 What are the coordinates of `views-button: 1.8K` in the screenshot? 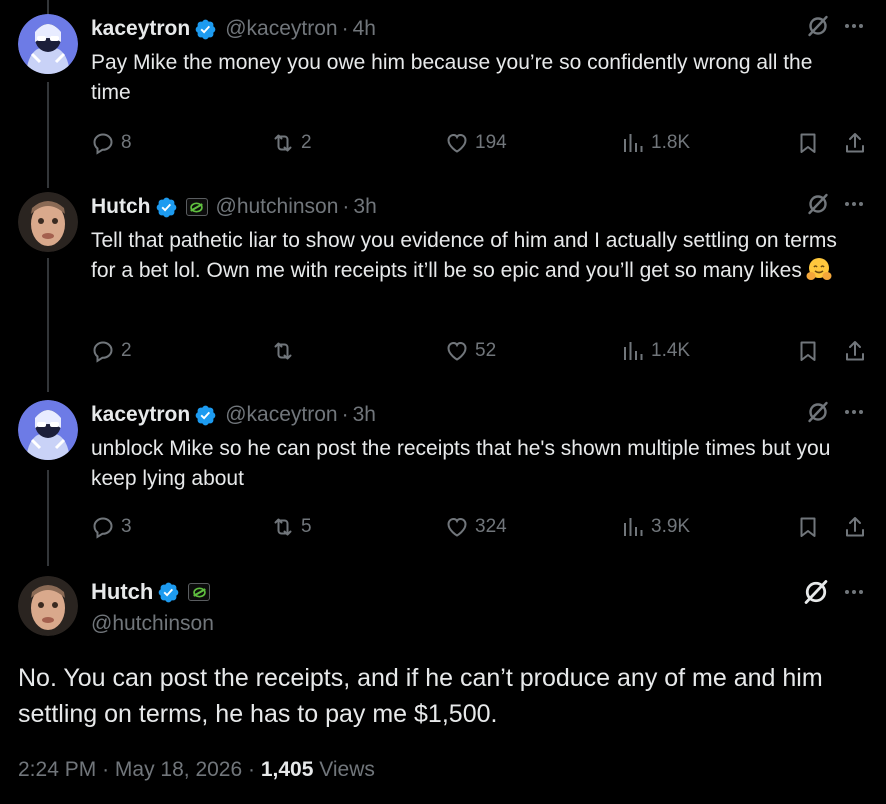 It's located at (655, 143).